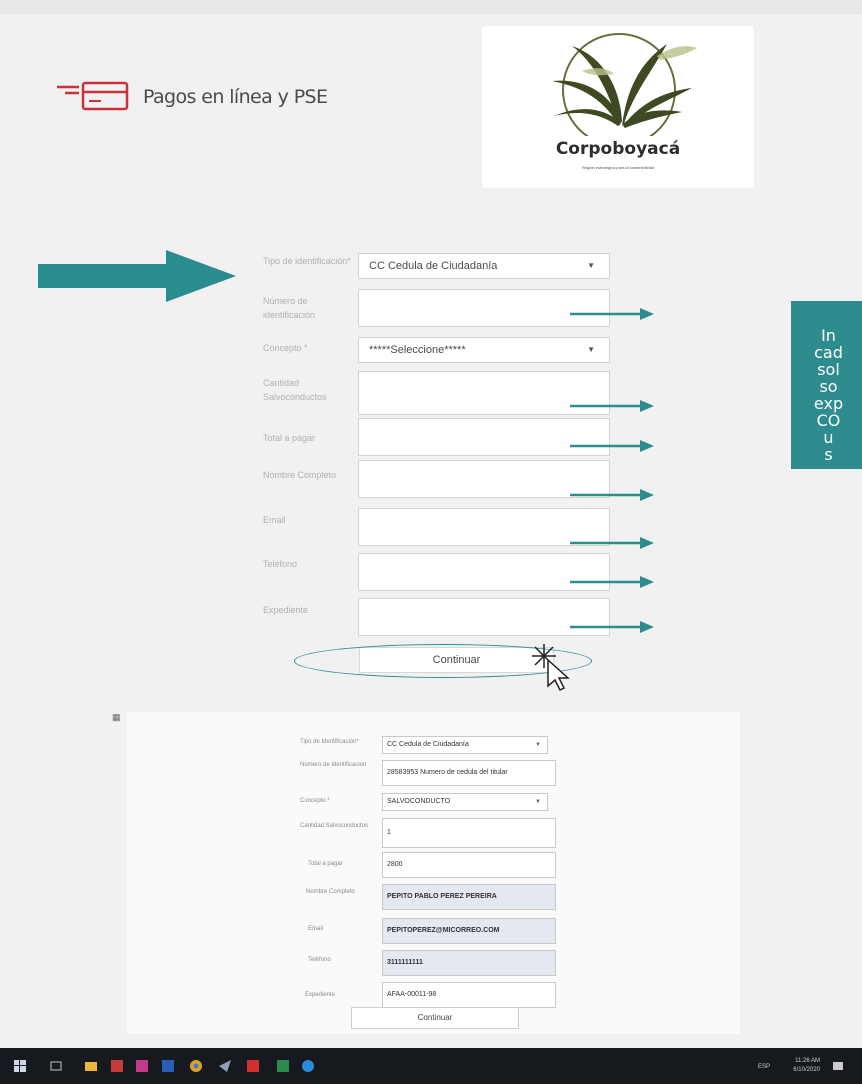  What do you see at coordinates (800, 1061) in the screenshot?
I see `tray-time: 11:26 AM` at bounding box center [800, 1061].